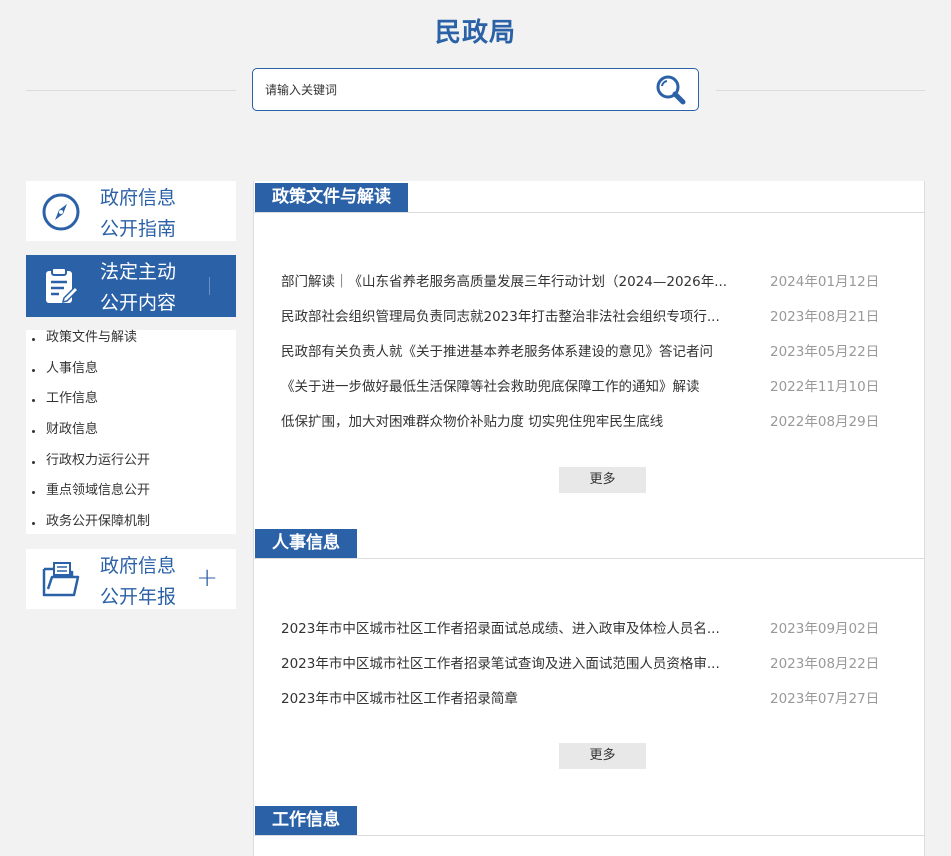 Image resolution: width=951 pixels, height=856 pixels. I want to click on search-divider-left, so click(131, 90).